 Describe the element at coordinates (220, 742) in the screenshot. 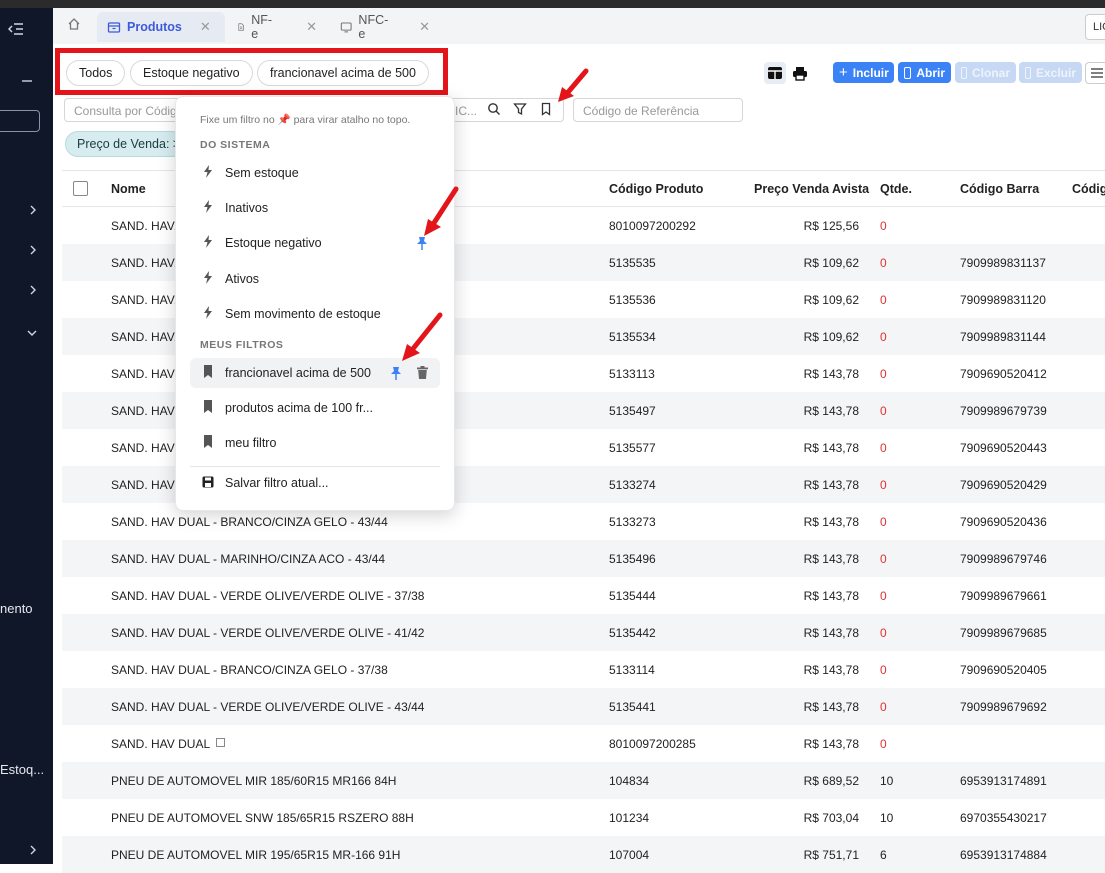

I see `expand-icon` at that location.